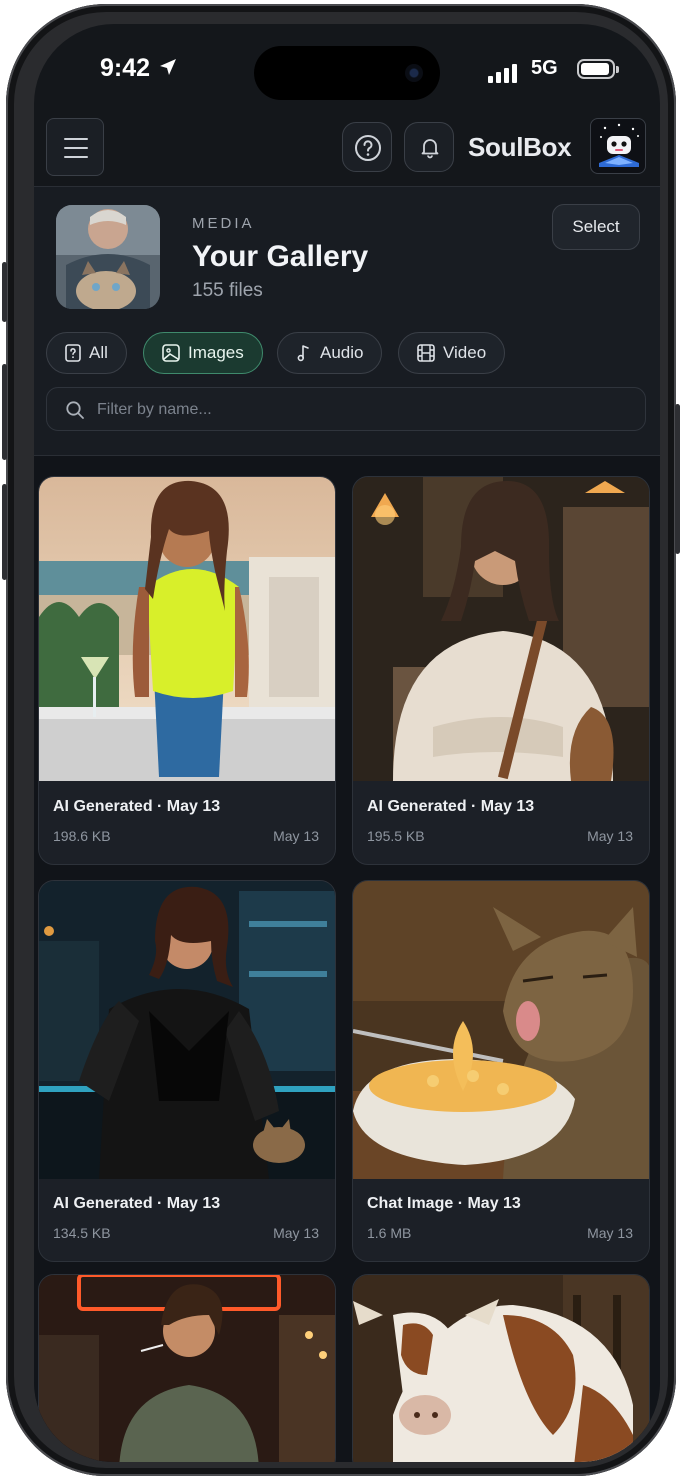 The height and width of the screenshot is (1481, 682). What do you see at coordinates (75, 147) in the screenshot?
I see `menu-button` at bounding box center [75, 147].